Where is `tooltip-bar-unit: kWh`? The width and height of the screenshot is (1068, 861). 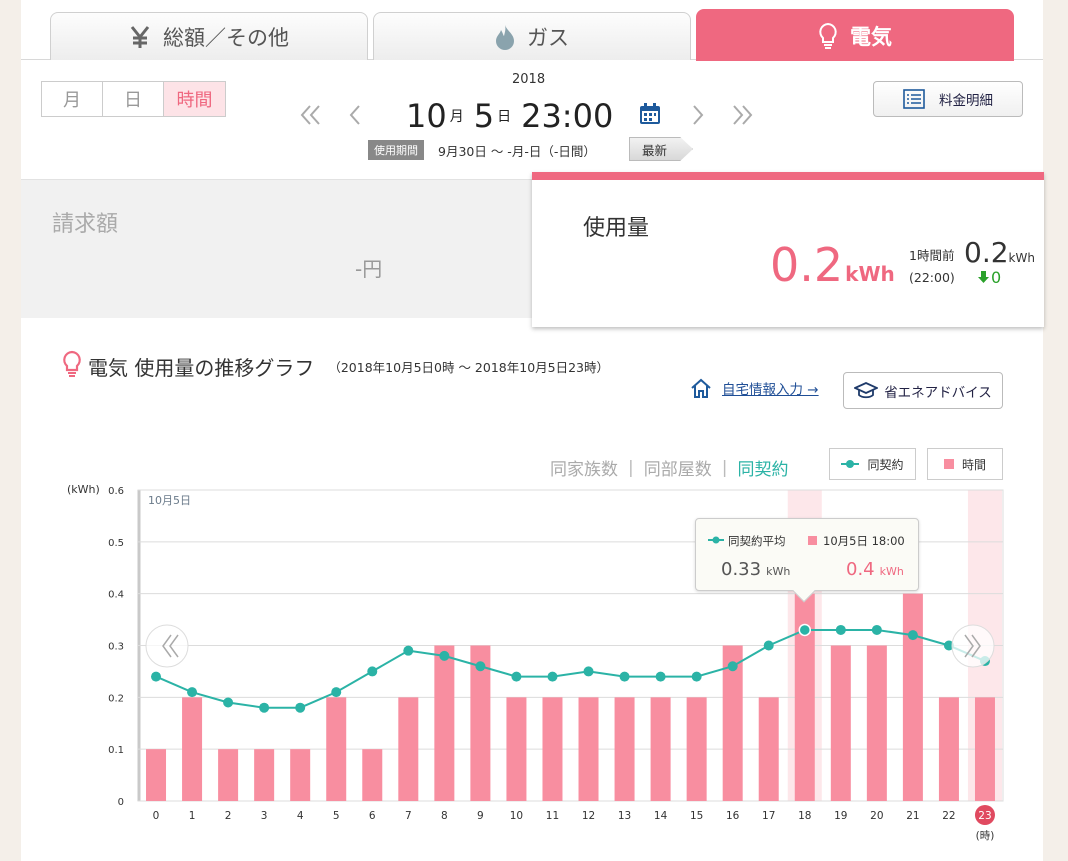 tooltip-bar-unit: kWh is located at coordinates (891, 571).